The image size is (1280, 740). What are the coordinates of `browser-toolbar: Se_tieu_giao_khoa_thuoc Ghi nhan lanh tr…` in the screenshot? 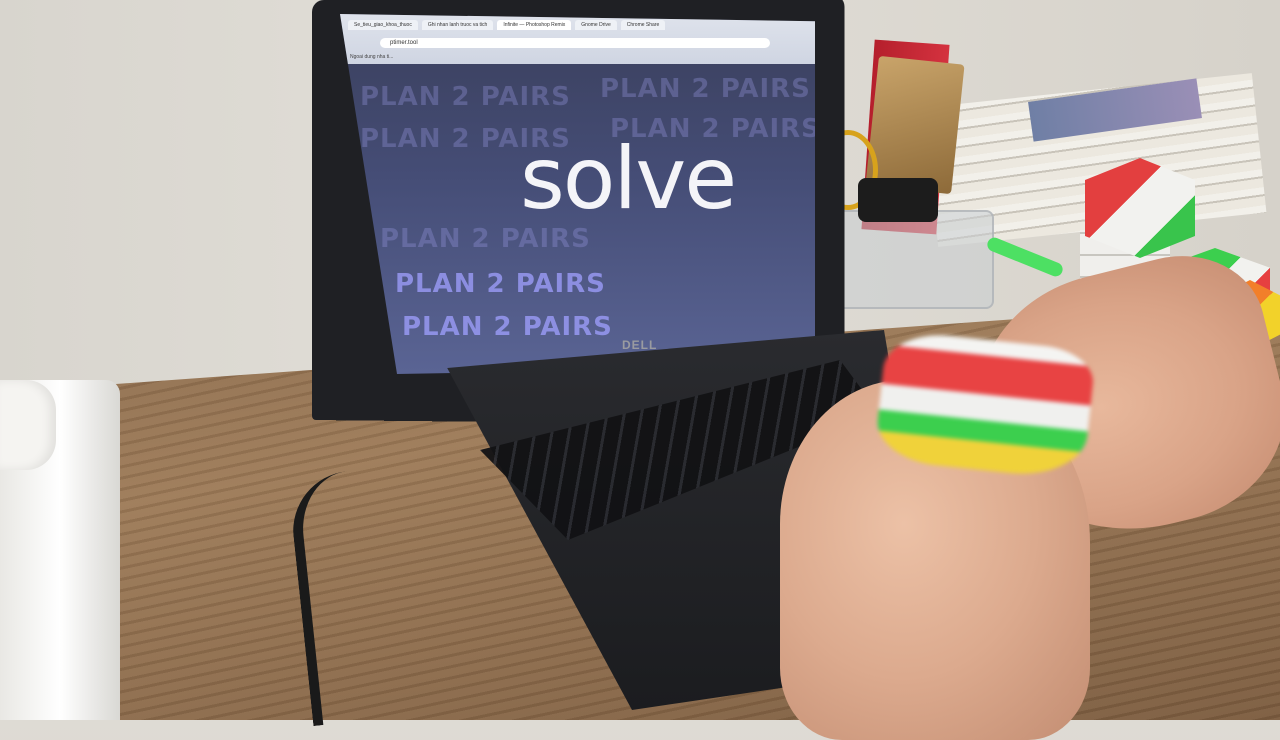 It's located at (577, 39).